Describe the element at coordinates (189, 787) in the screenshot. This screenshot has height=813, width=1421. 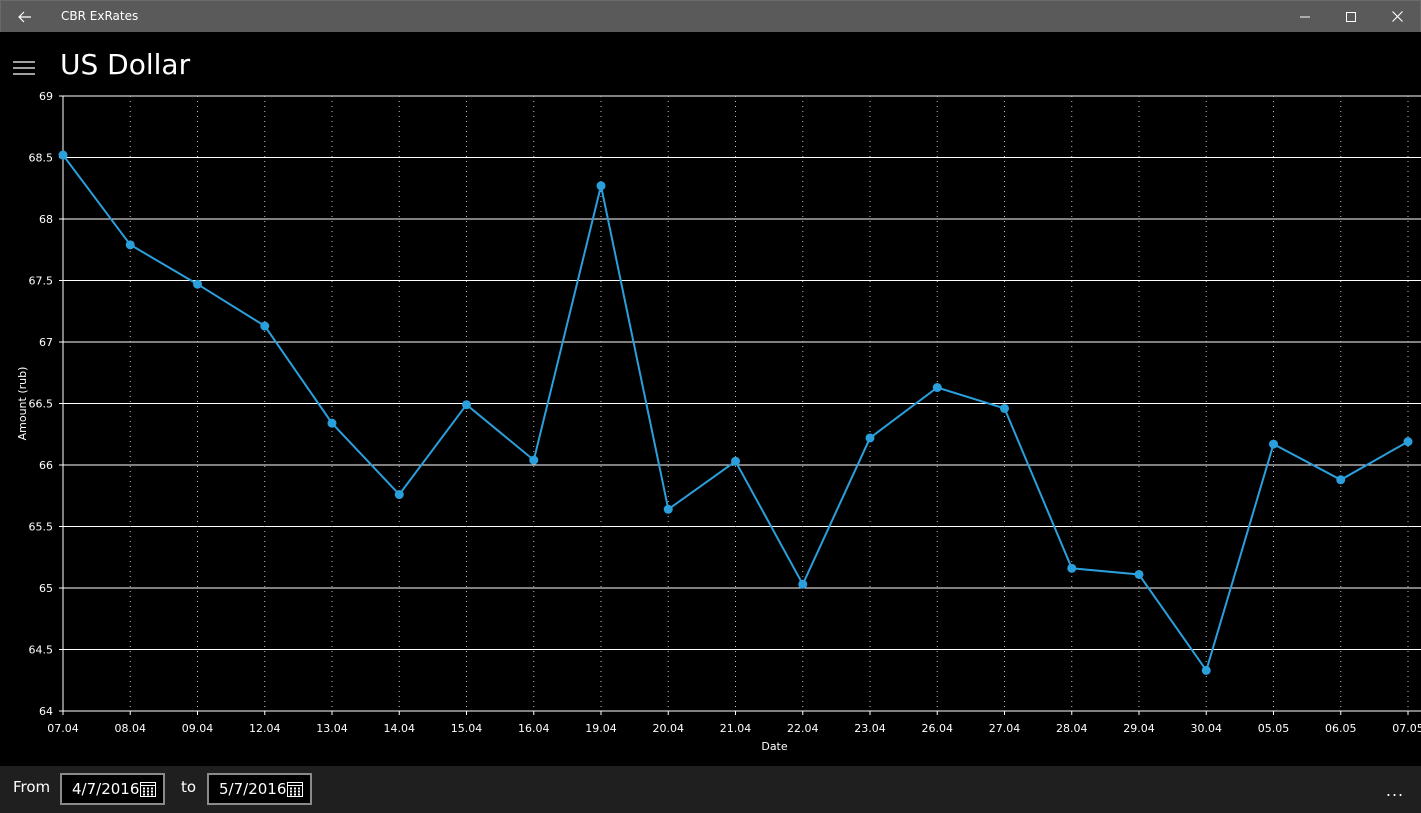
I see `to-label: to` at that location.